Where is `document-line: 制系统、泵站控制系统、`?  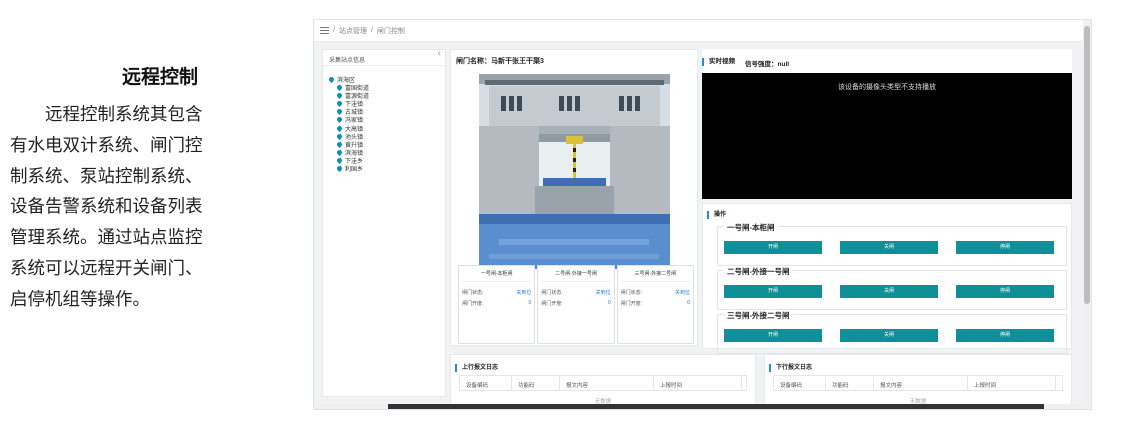 document-line: 制系统、泵站控制系统、 is located at coordinates (106, 176).